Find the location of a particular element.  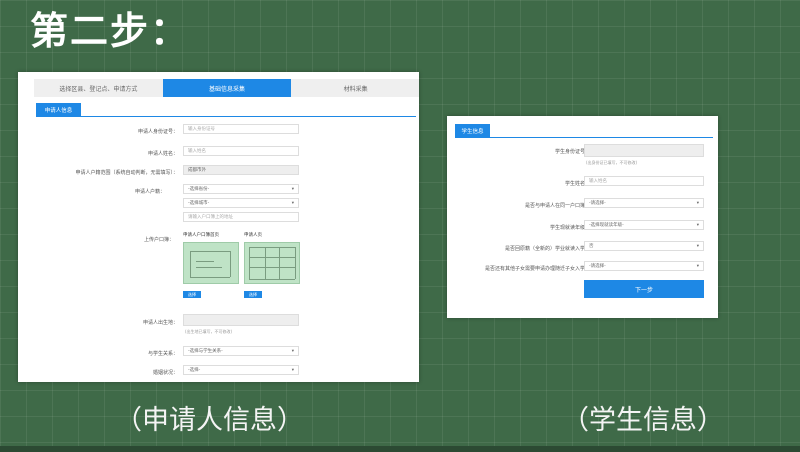

relation-label: 与学生关系： is located at coordinates (162, 354).